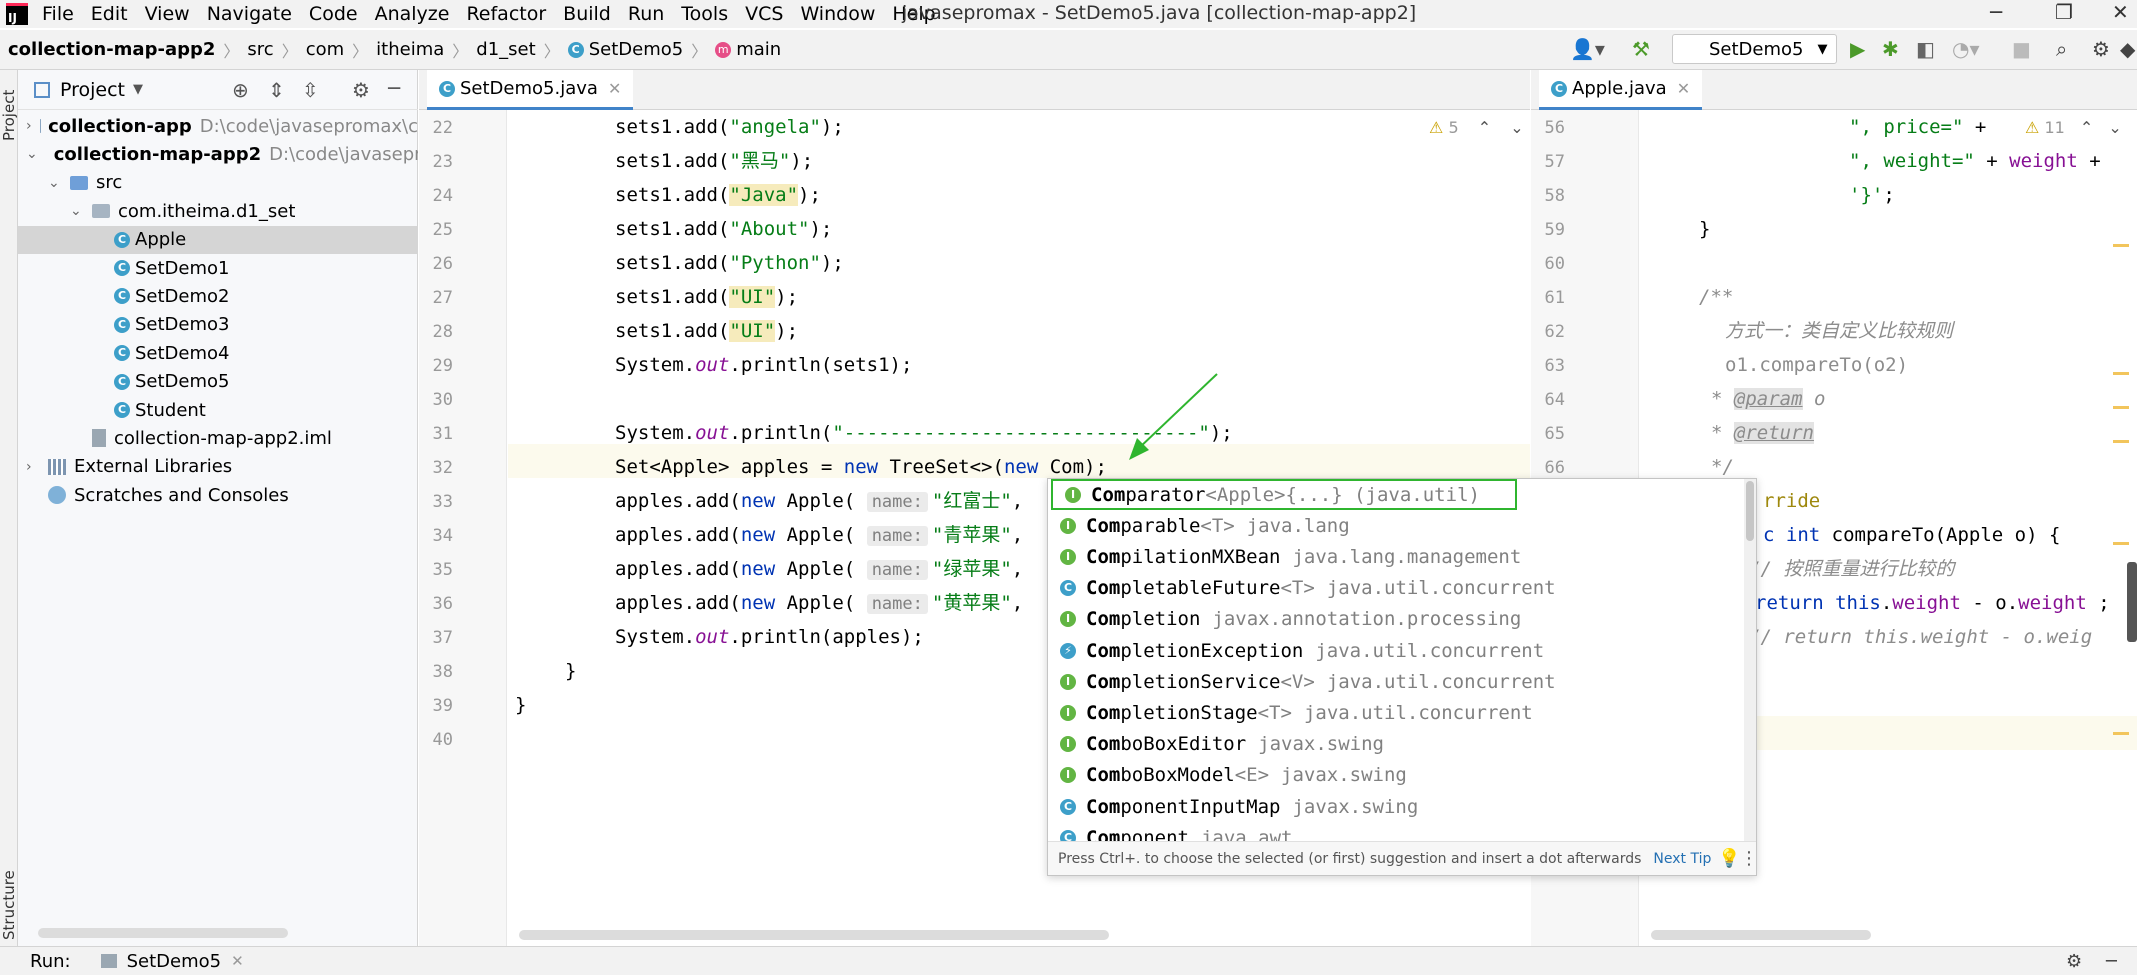  I want to click on user-icon: 👤▾, so click(1587, 49).